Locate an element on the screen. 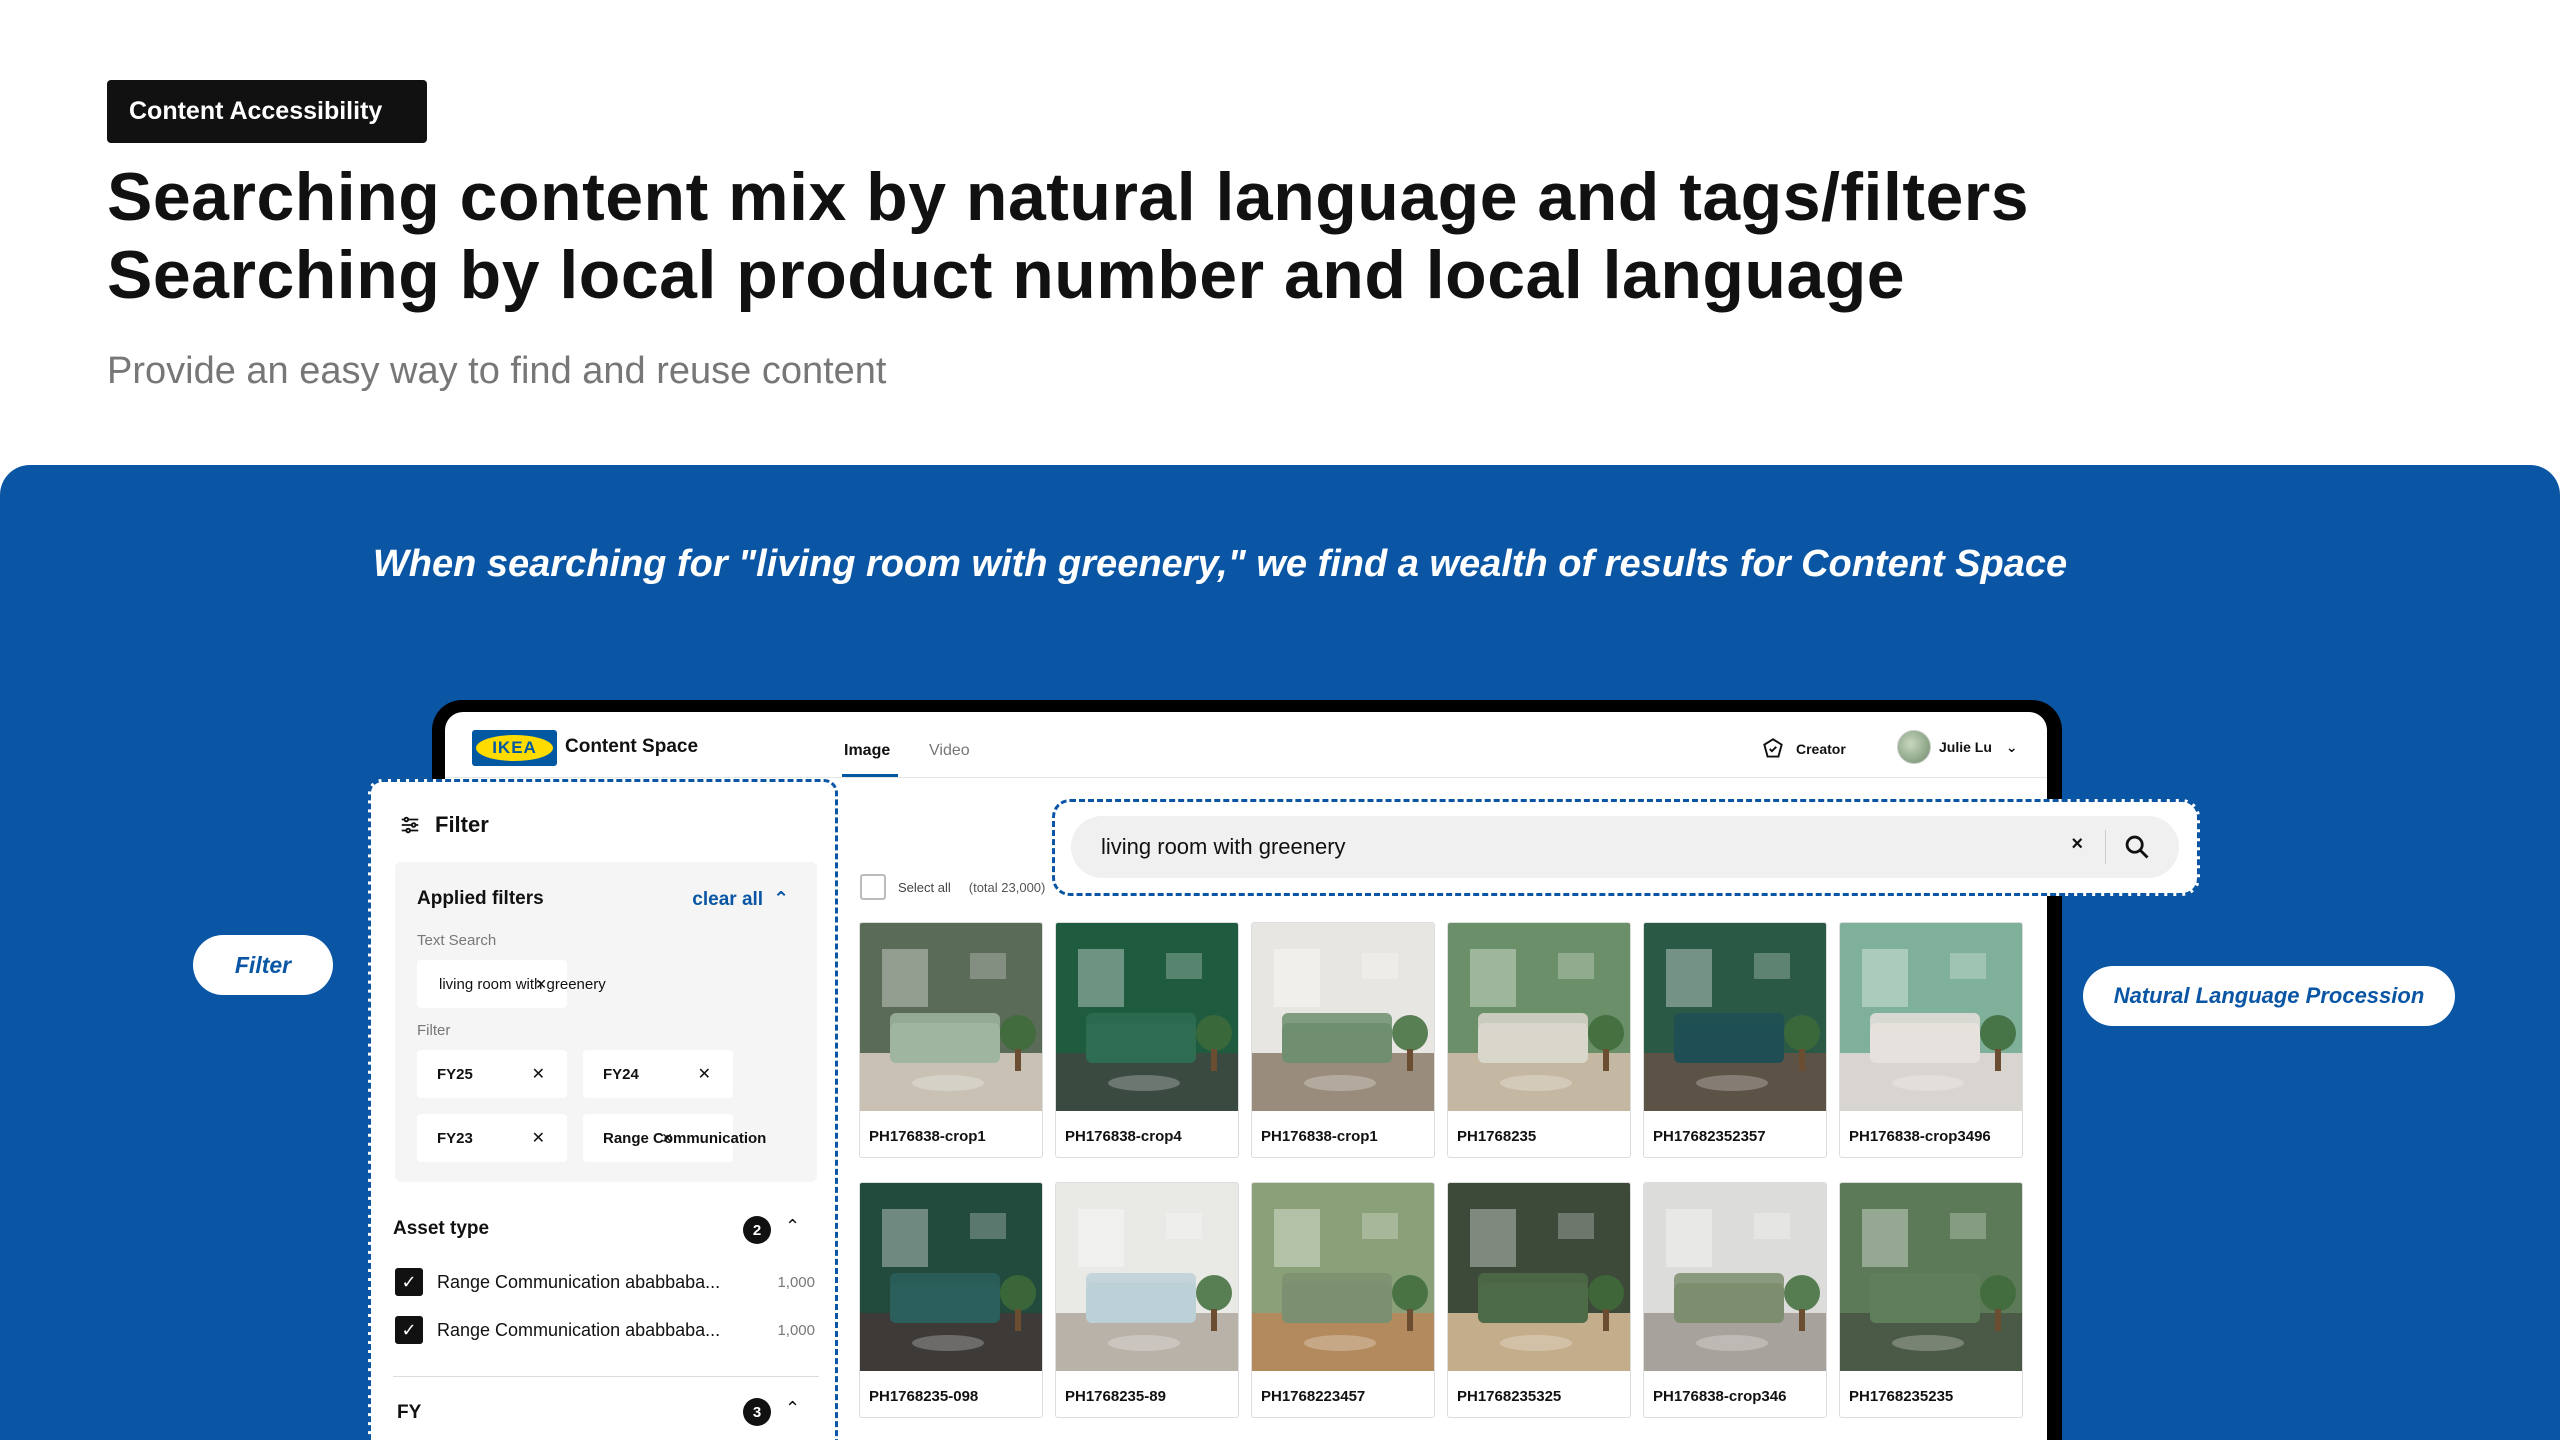  filter-title-text: Filter is located at coordinates (462, 824).